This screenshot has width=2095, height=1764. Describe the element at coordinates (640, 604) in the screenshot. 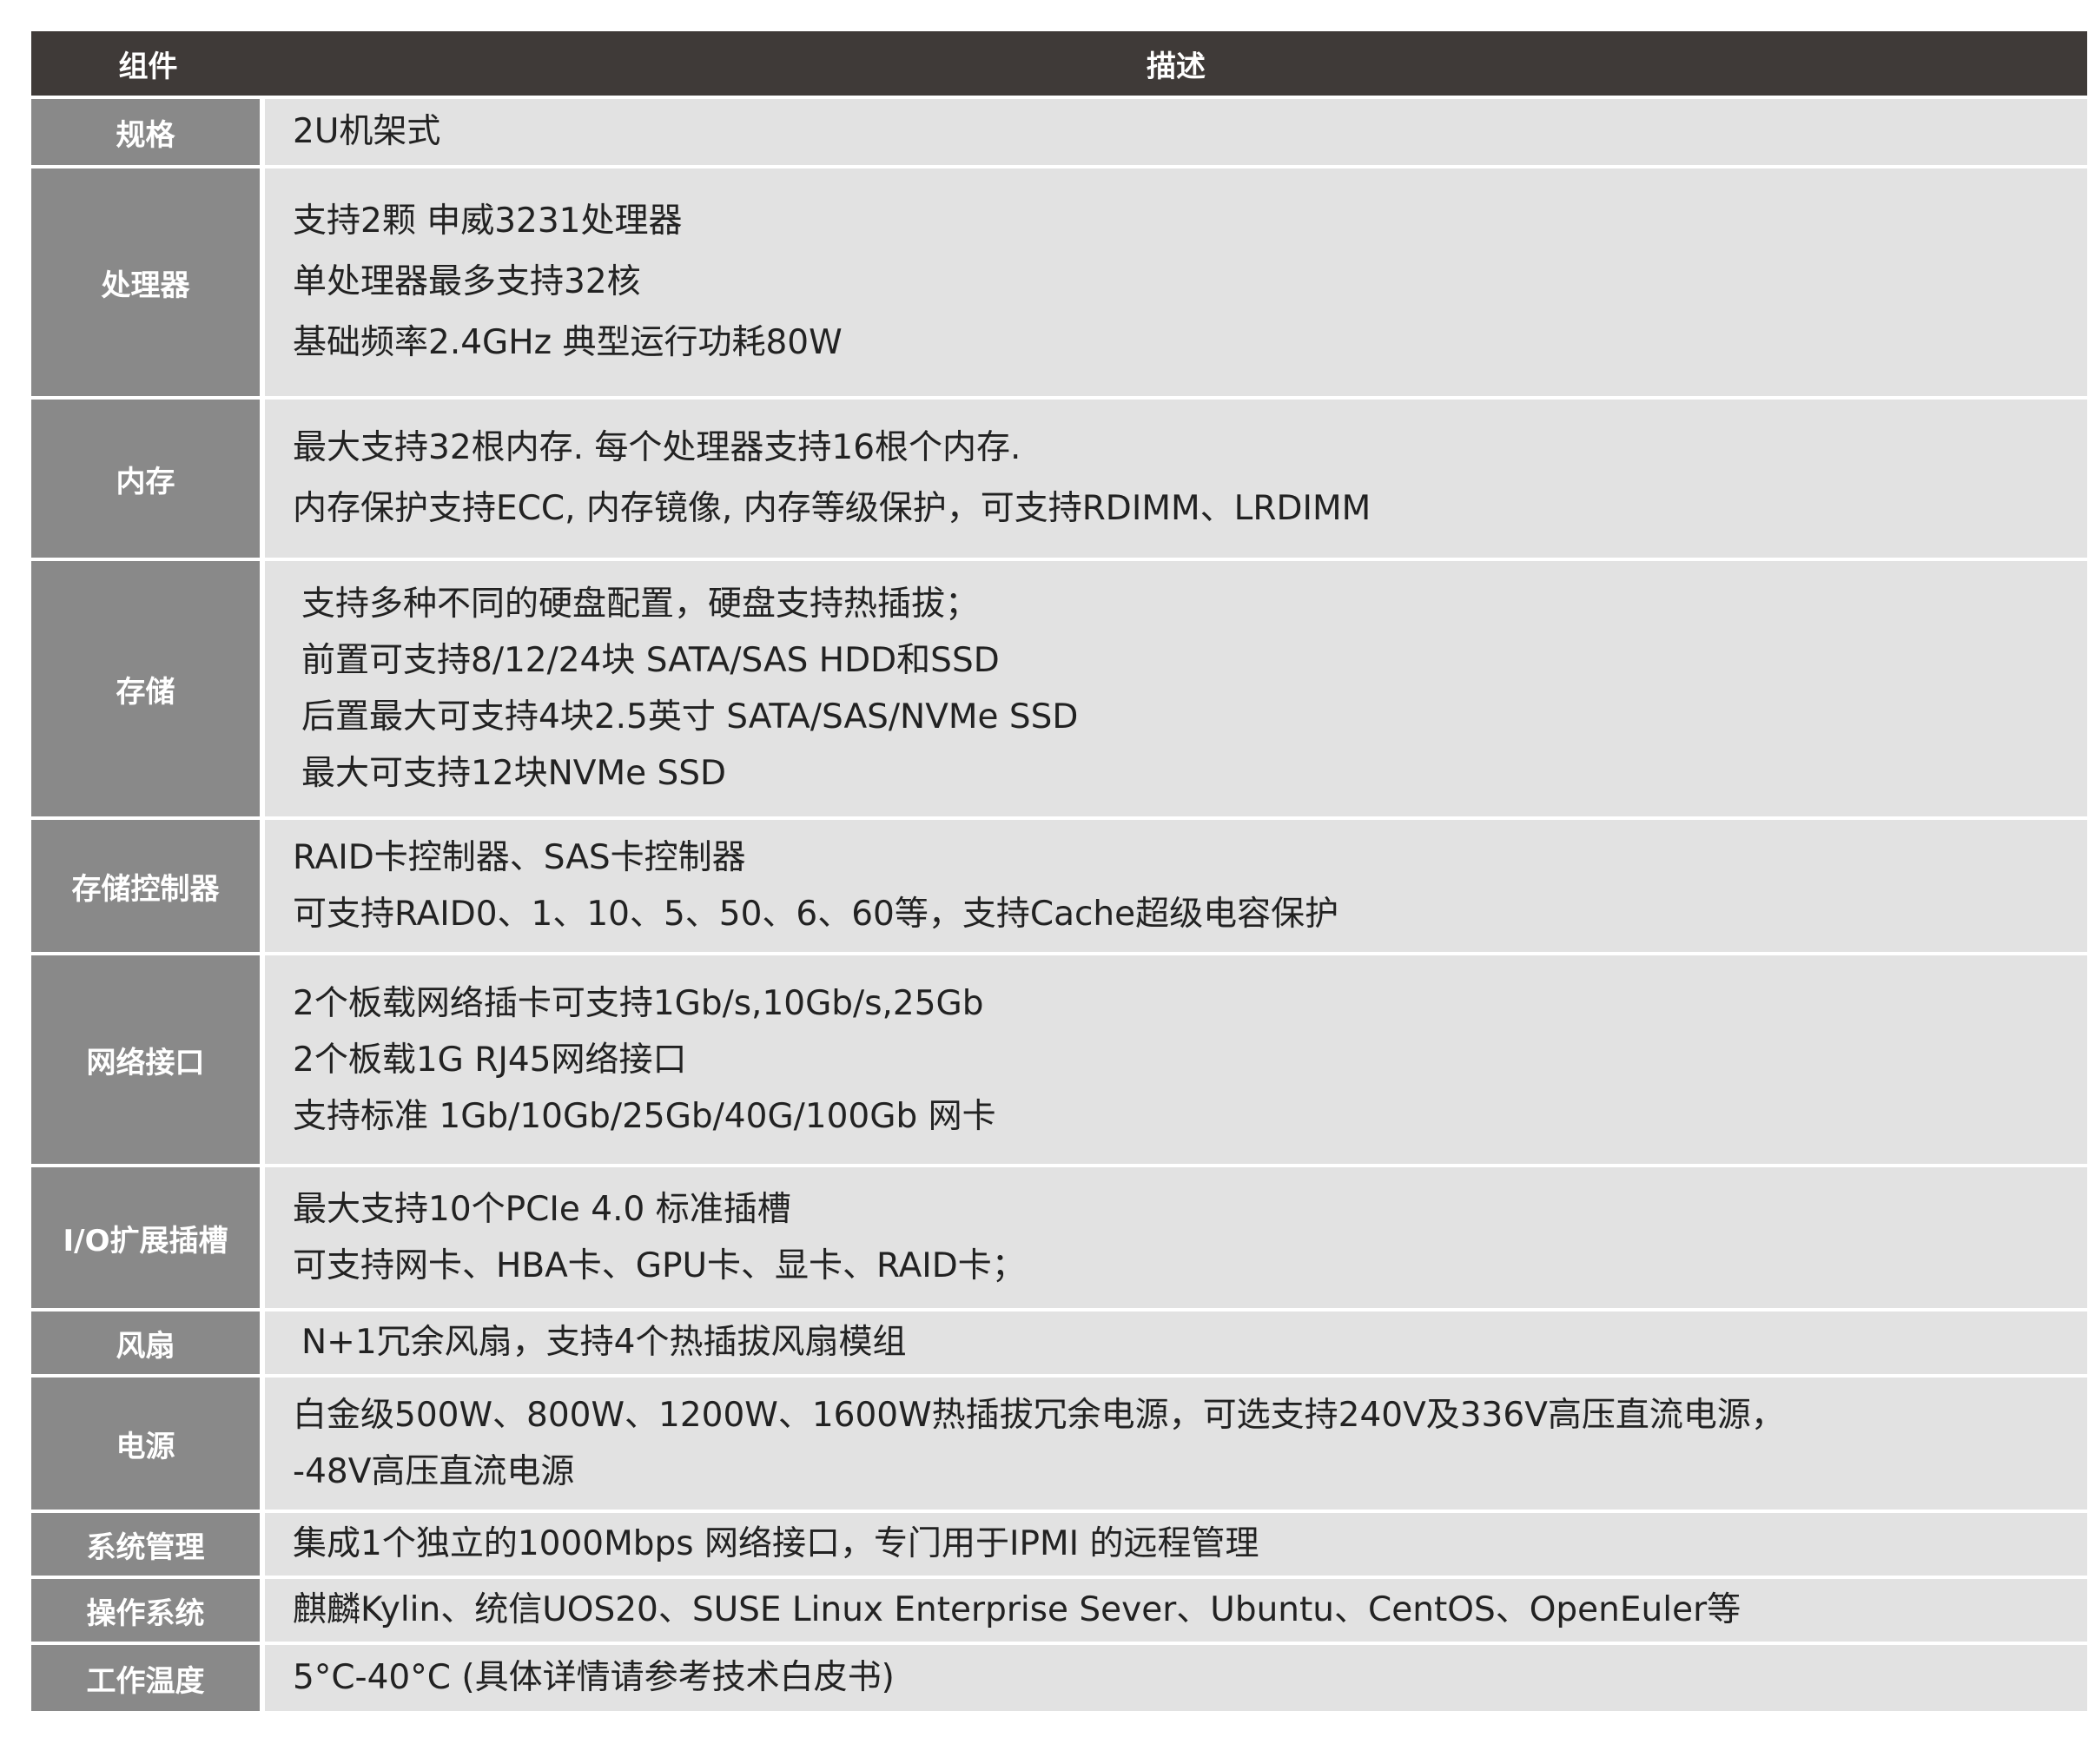

I see `description-line: 支持多种不同的硬盘配置，硬盘支持热插拔；` at that location.